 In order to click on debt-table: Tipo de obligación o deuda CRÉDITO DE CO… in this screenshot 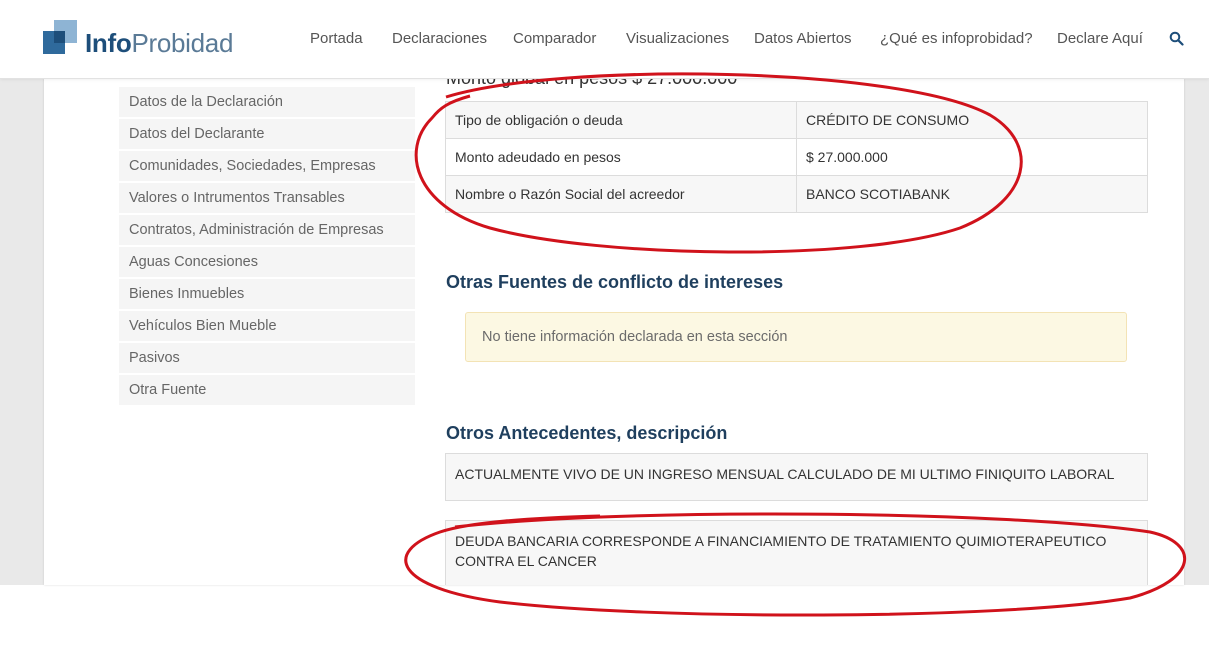, I will do `click(796, 157)`.